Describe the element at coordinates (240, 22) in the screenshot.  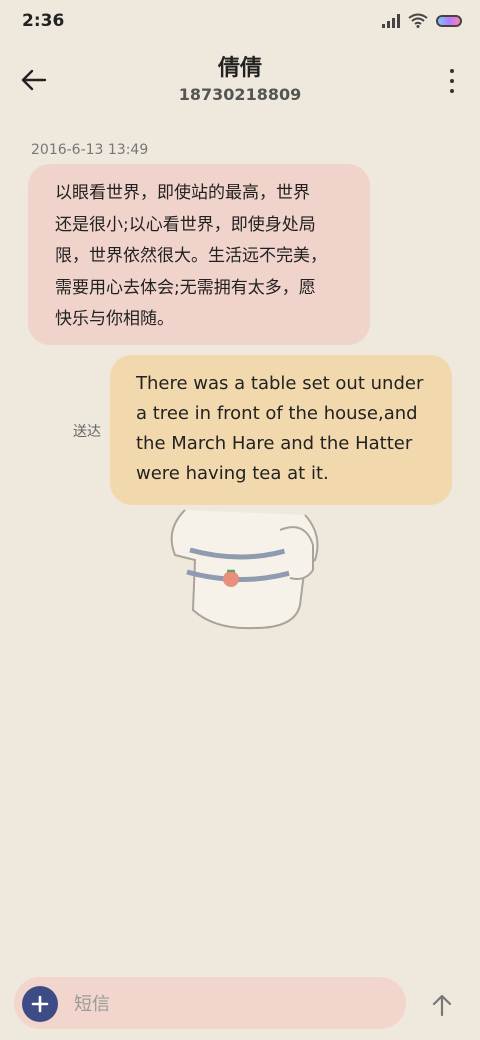
I see `status-bar: 2:36` at that location.